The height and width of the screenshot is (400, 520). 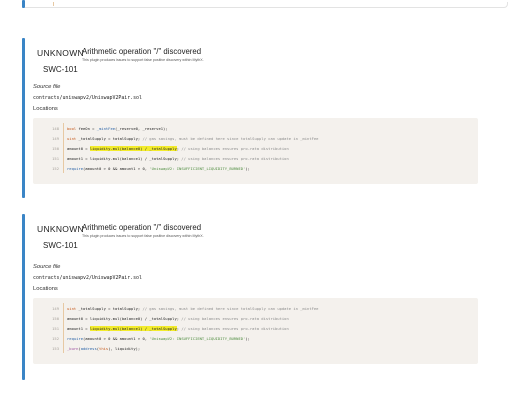 What do you see at coordinates (78, 328) in the screenshot?
I see `code-token: amount1 =` at bounding box center [78, 328].